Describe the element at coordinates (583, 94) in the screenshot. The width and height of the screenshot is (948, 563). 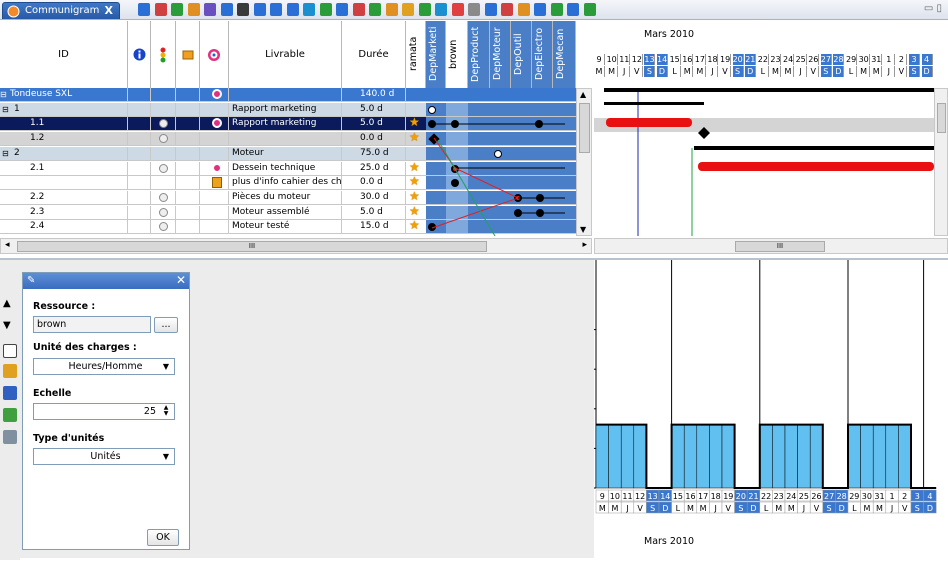
I see `scroll-up-icon: ▲` at that location.